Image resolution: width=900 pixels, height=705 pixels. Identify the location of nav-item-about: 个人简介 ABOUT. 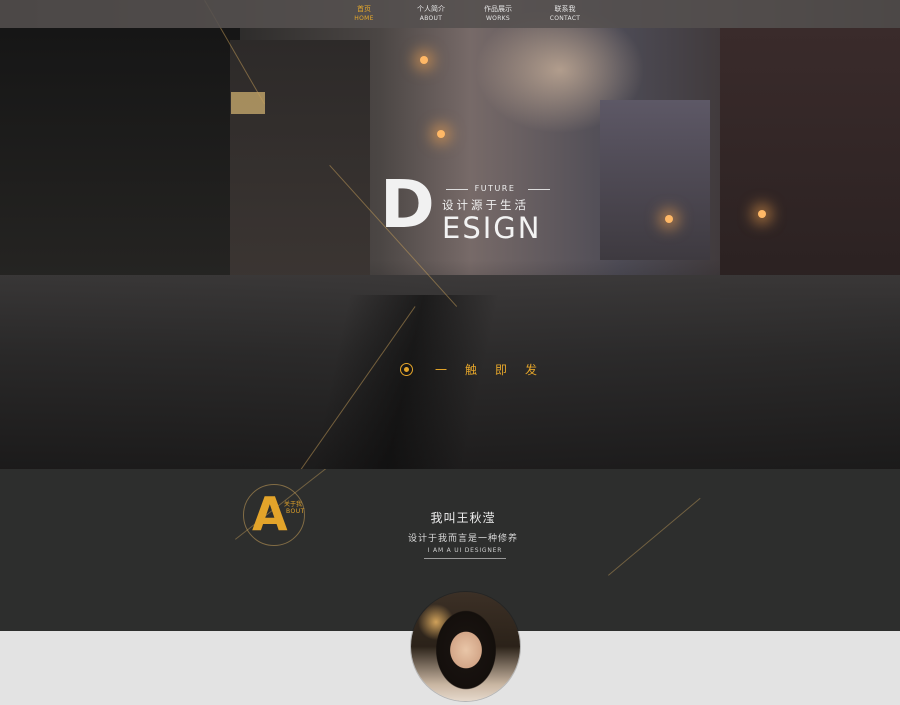
(431, 14).